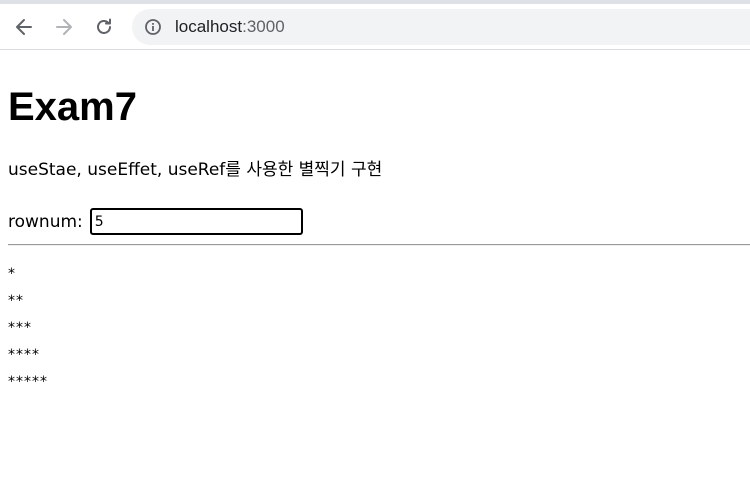  I want to click on back-button, so click(24, 27).